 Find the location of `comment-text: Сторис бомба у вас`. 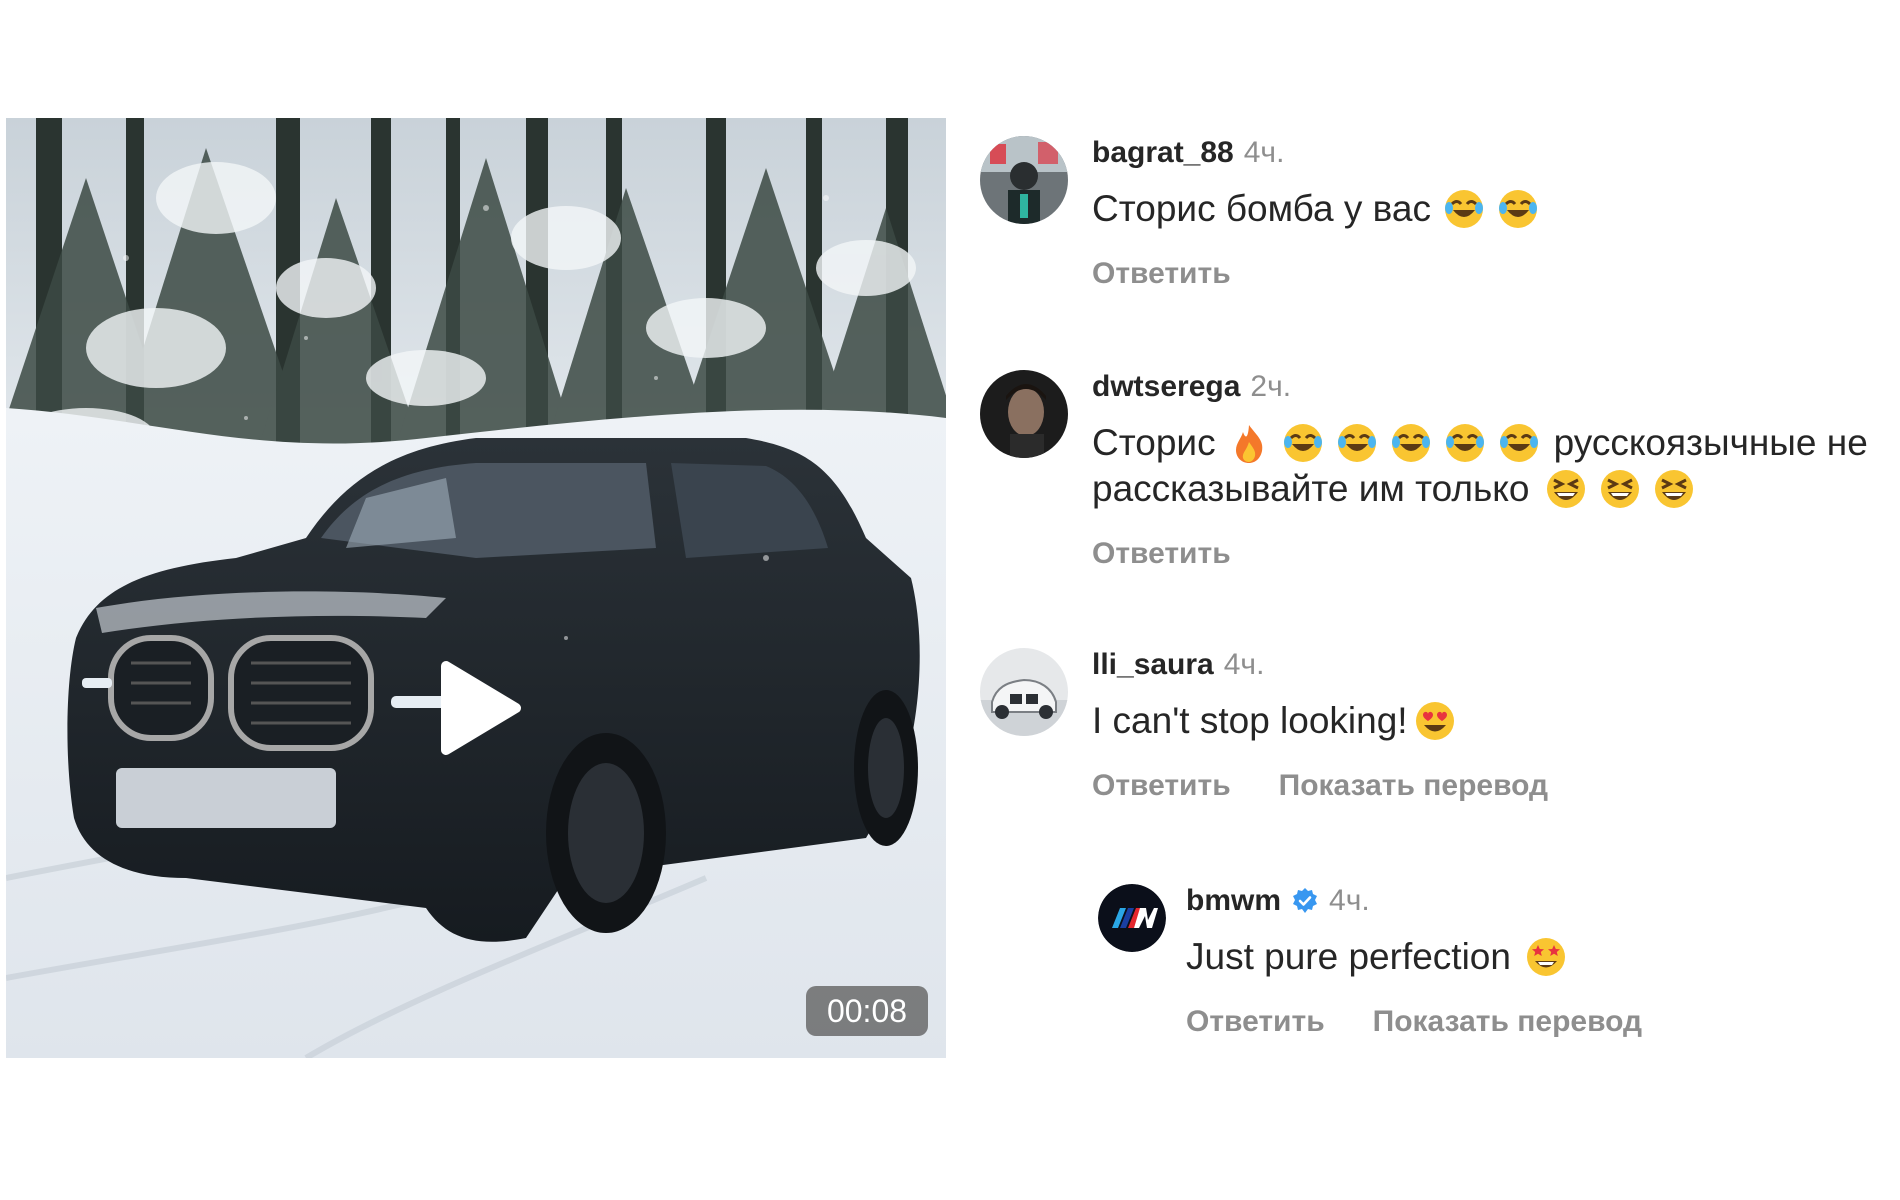

comment-text: Сторис бомба у вас is located at coordinates (1261, 208).